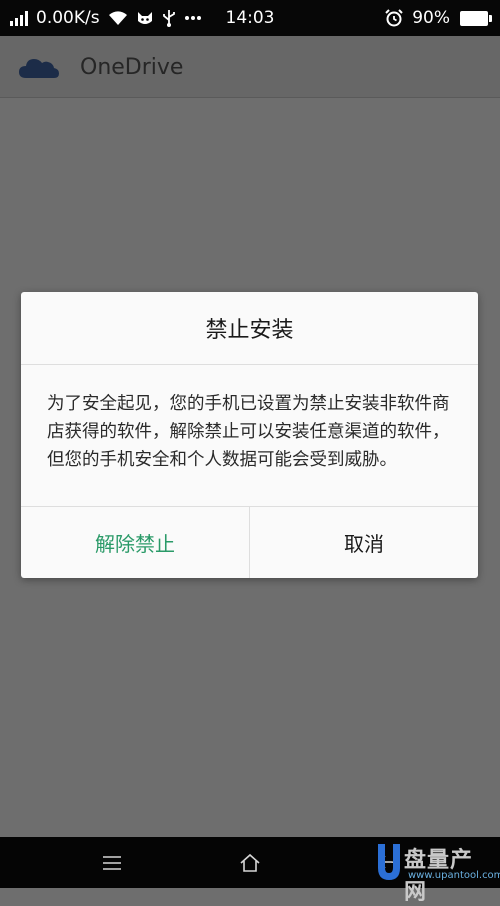 This screenshot has width=500, height=906. What do you see at coordinates (249, 364) in the screenshot?
I see `dialog-divider` at bounding box center [249, 364].